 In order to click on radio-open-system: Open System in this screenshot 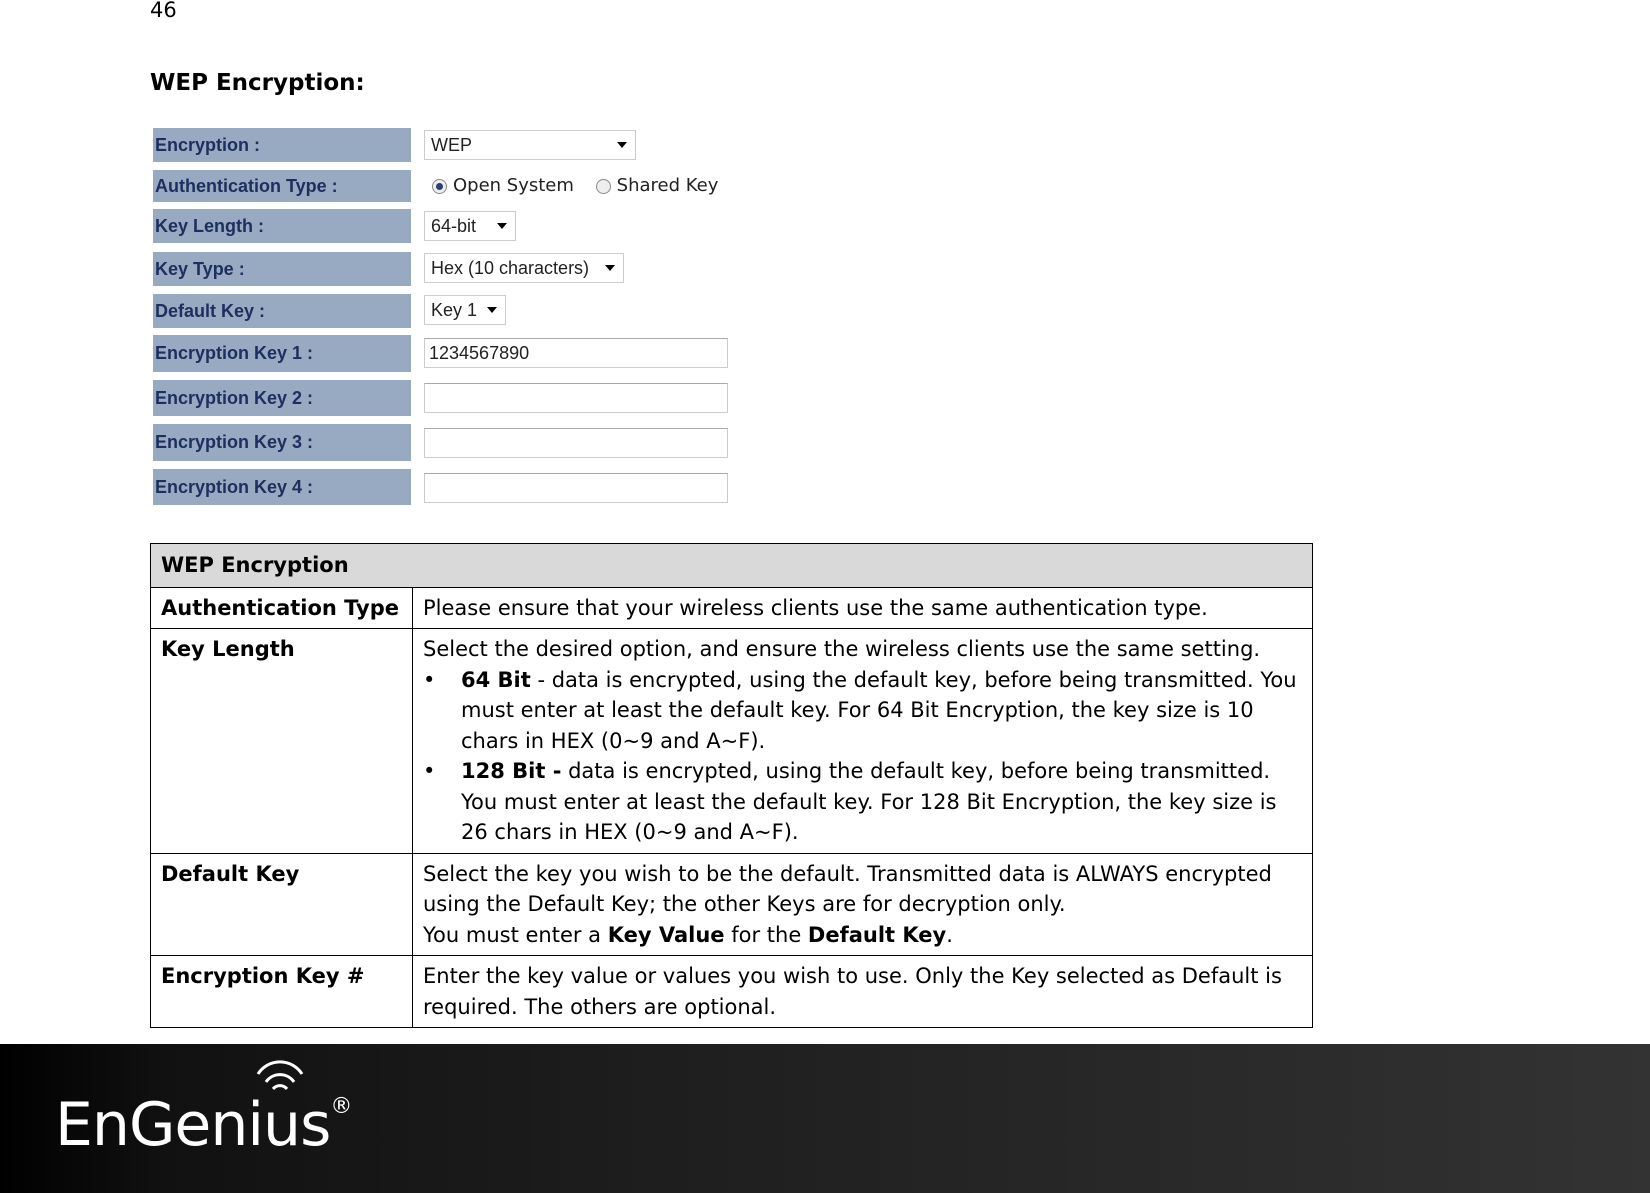, I will do `click(503, 185)`.